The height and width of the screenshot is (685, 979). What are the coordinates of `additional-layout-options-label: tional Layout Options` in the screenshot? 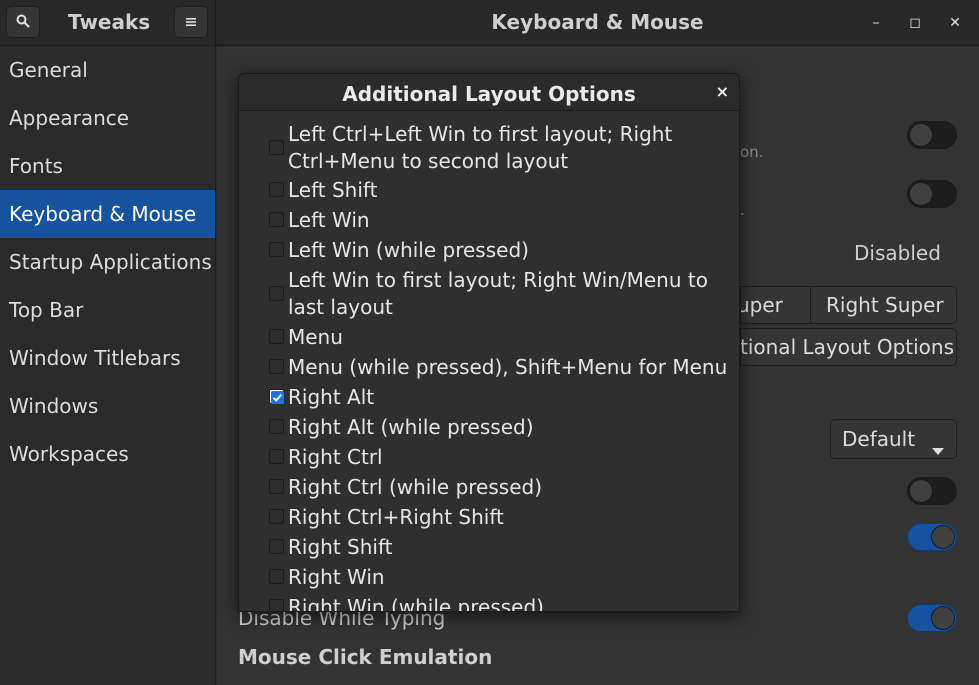 It's located at (847, 347).